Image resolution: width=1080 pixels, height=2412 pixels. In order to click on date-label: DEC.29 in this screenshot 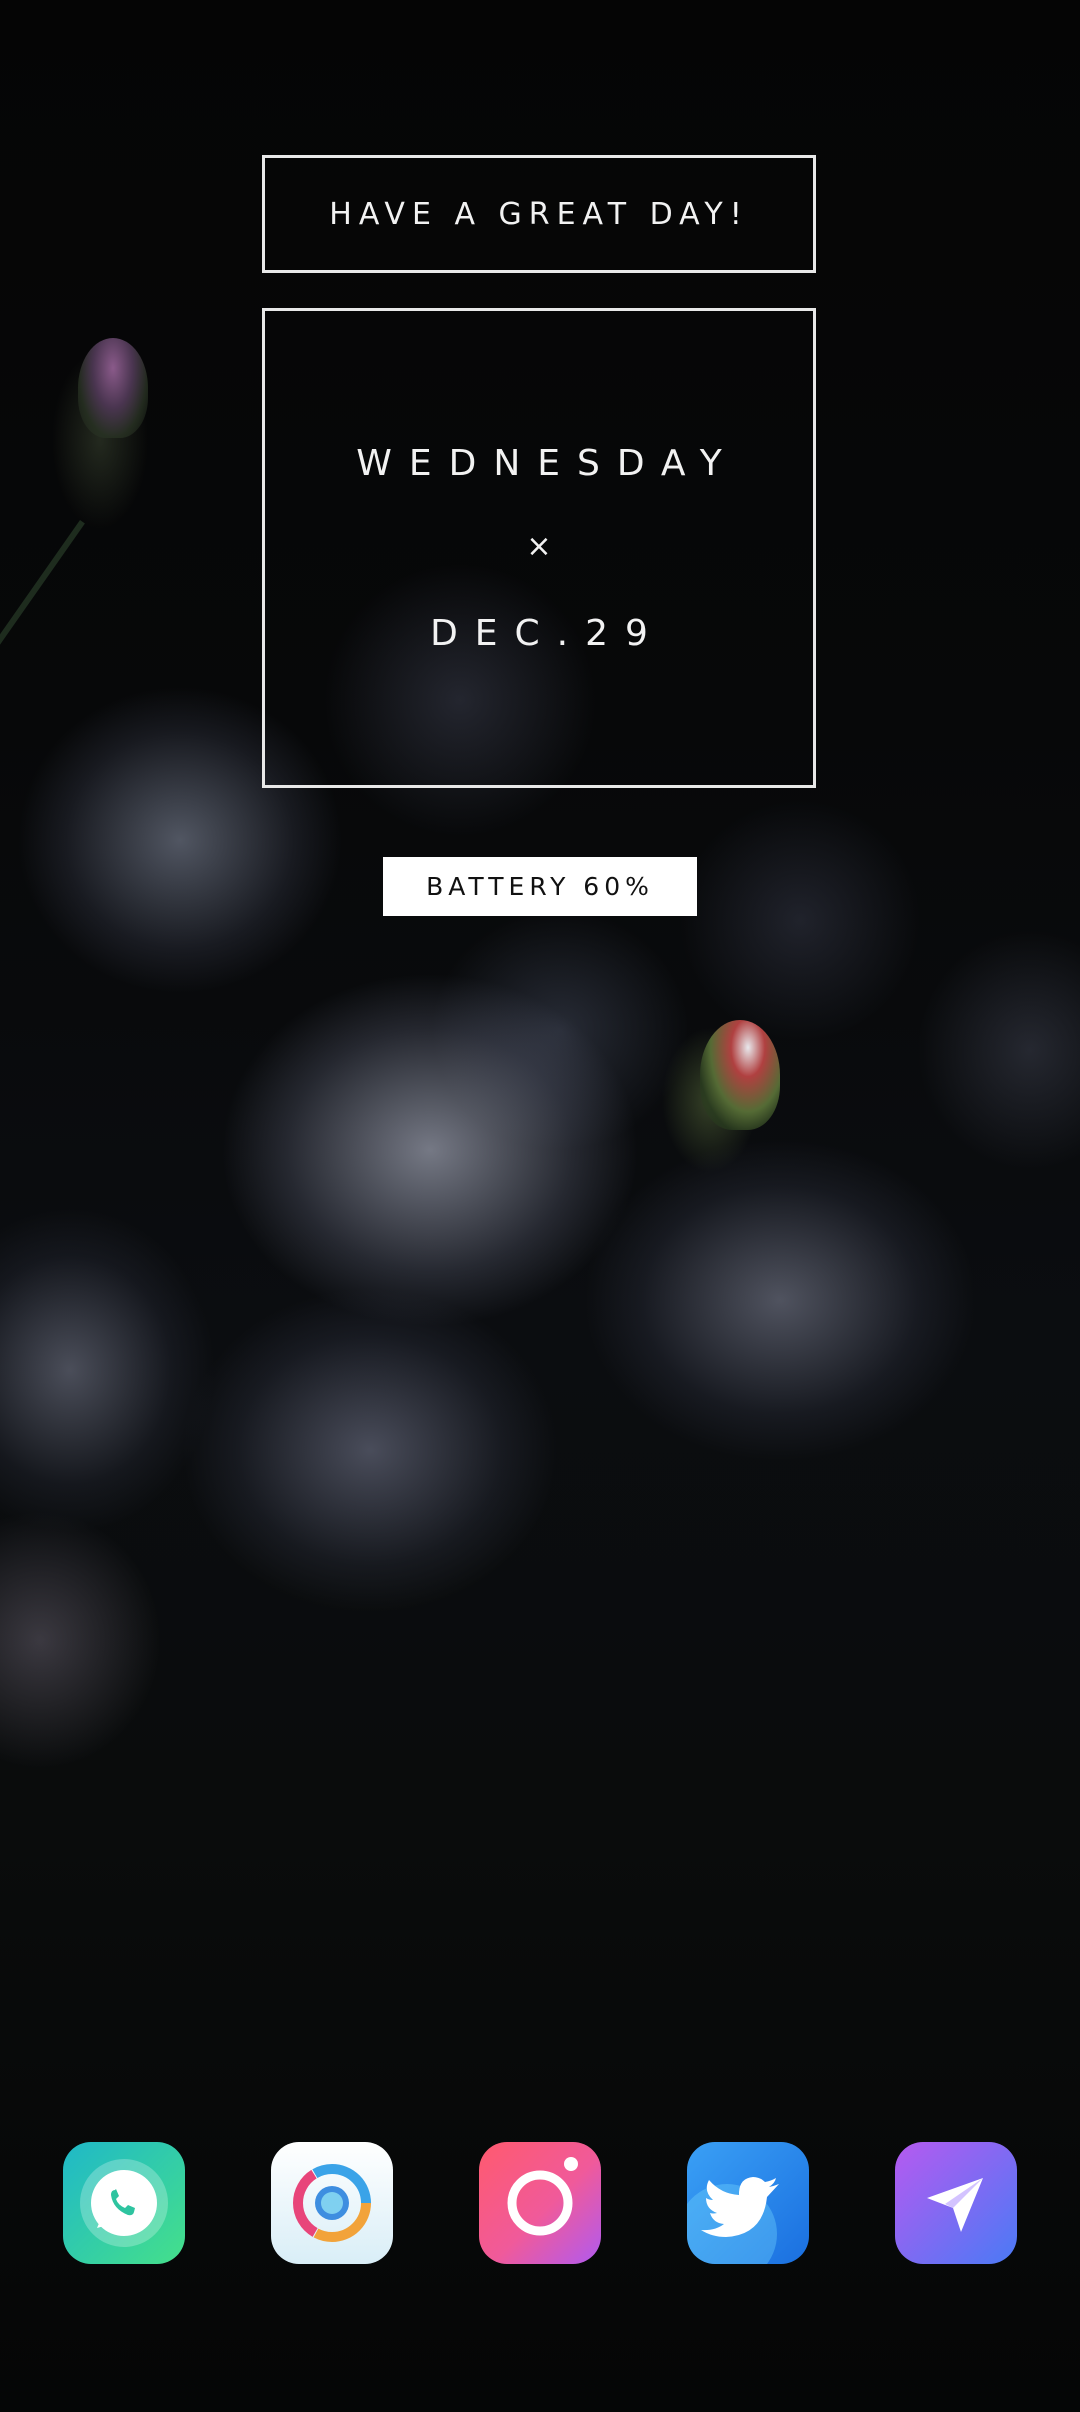, I will do `click(547, 633)`.